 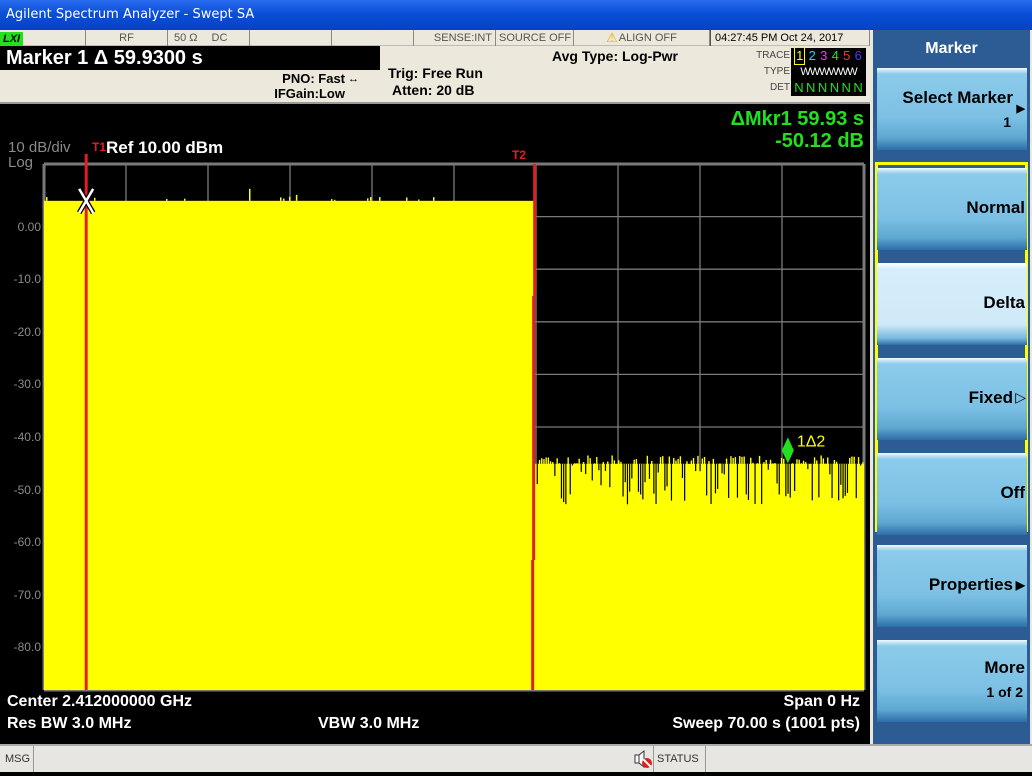 I want to click on softkey-label: Fixed, so click(x=990, y=397).